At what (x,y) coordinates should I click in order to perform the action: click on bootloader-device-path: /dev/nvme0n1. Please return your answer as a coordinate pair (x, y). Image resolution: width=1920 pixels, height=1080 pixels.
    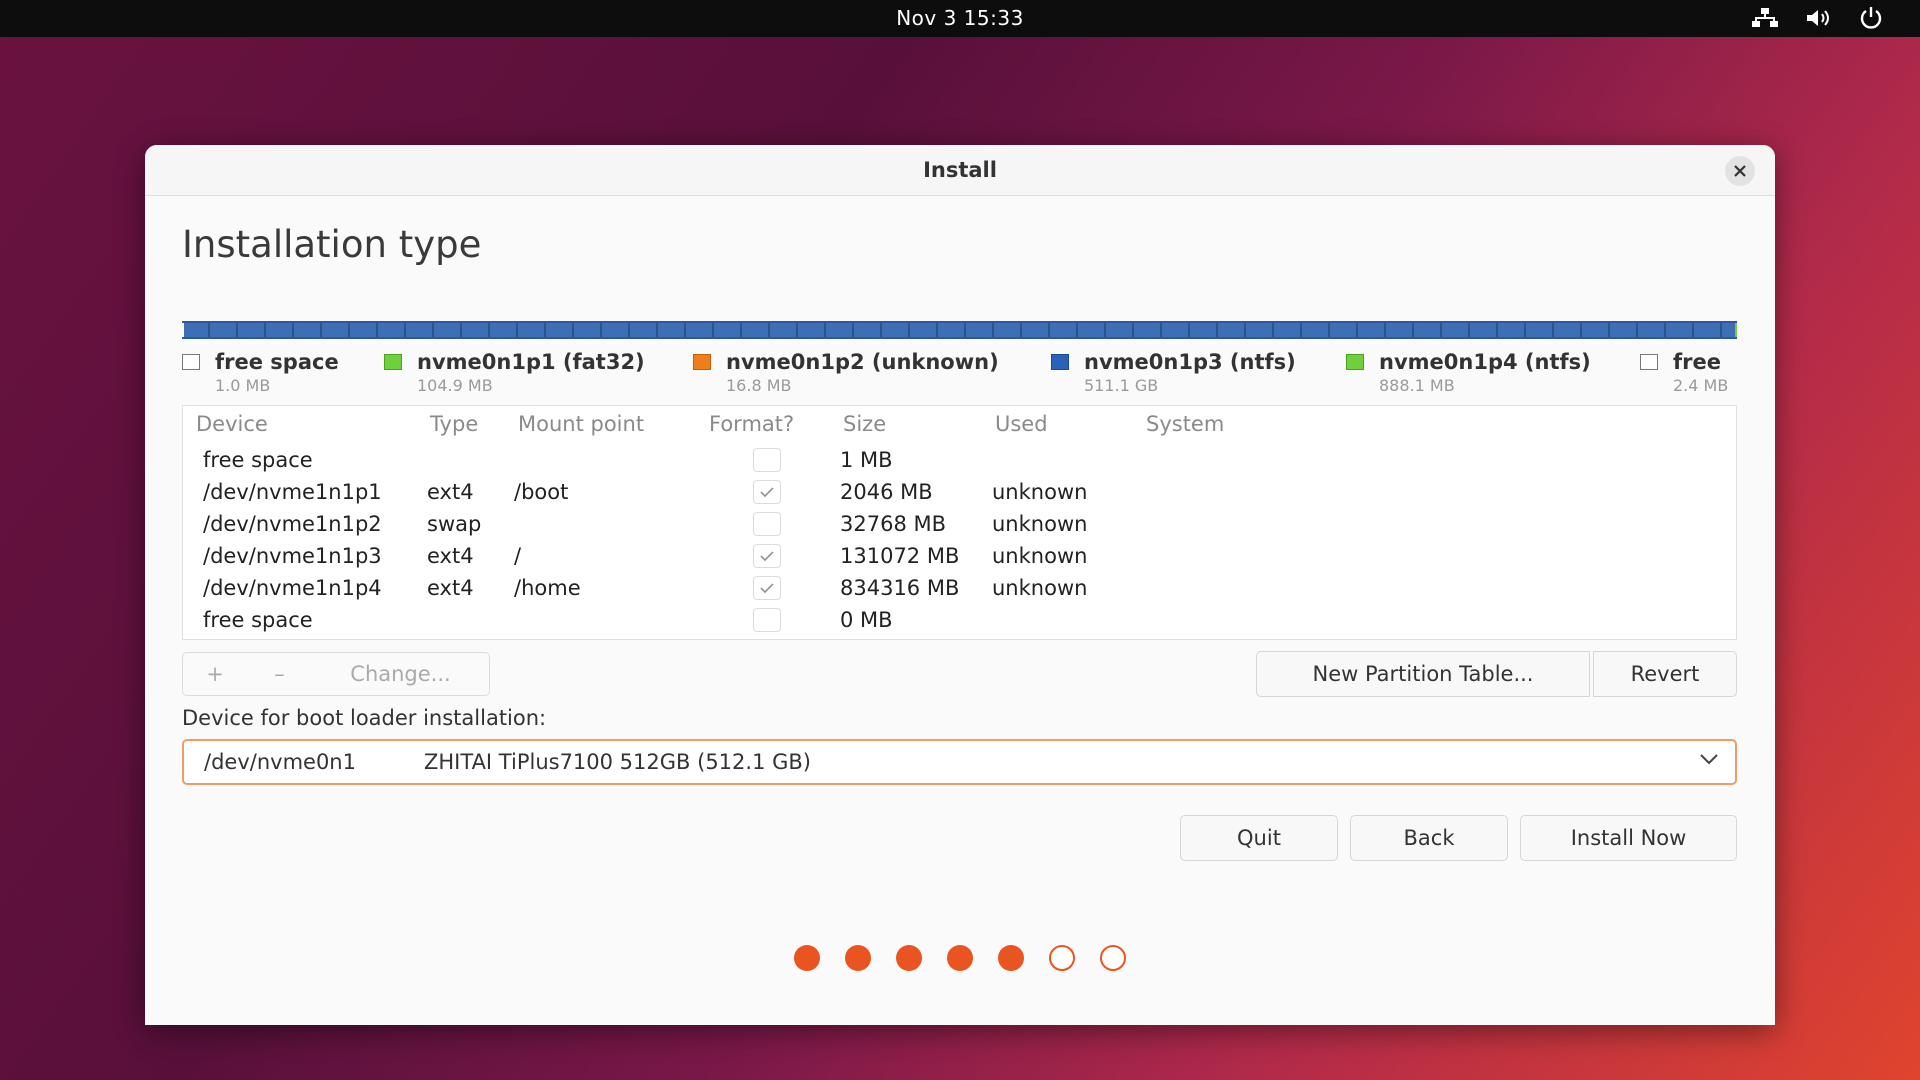
    Looking at the image, I should click on (280, 762).